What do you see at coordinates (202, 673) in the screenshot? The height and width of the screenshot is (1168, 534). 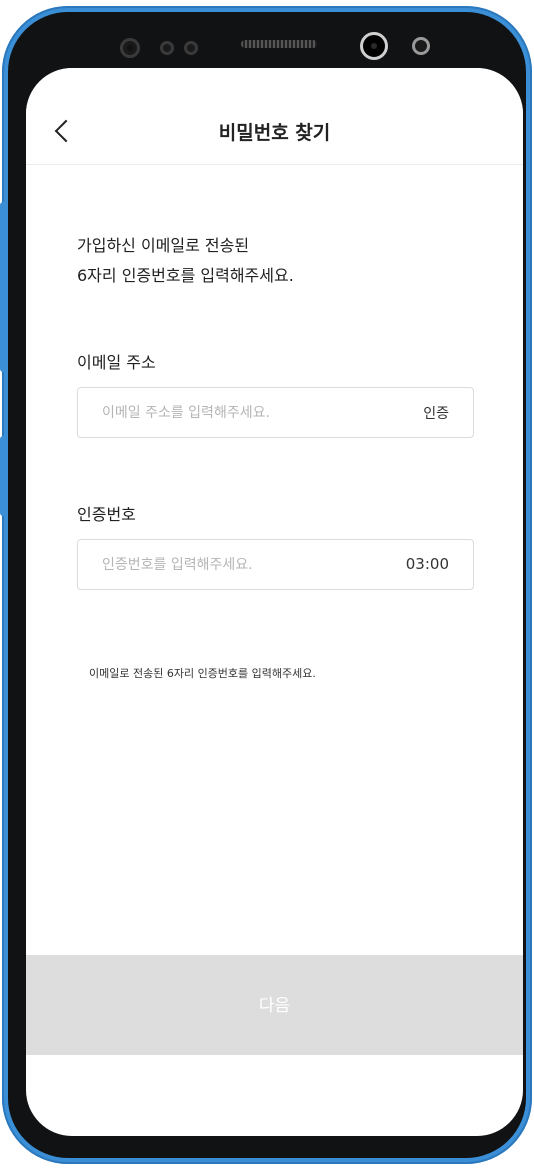 I see `helper-text: 이메일로 전송된 6자리 인증번호를 입력해주세요.` at bounding box center [202, 673].